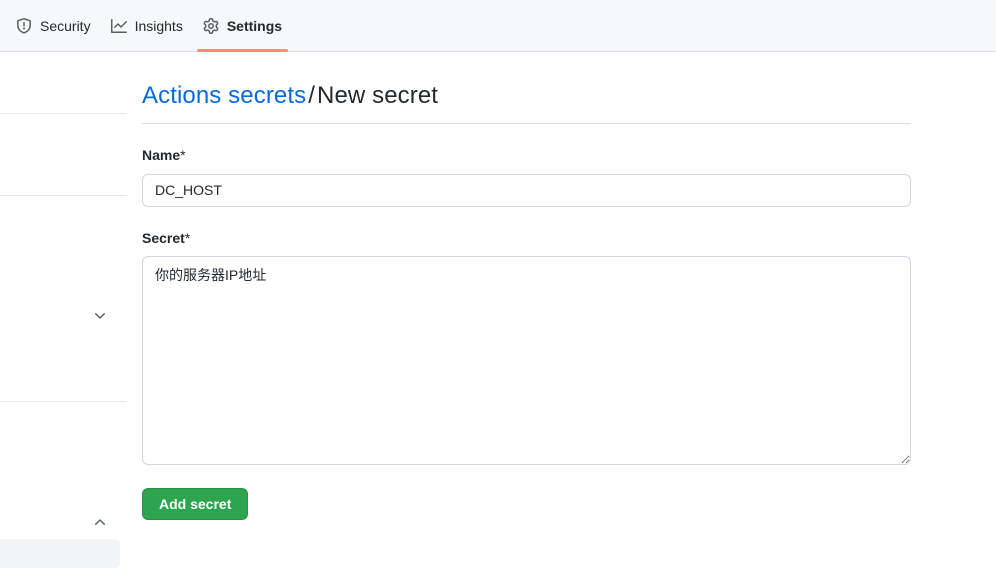 The image size is (996, 579). What do you see at coordinates (60, 553) in the screenshot?
I see `sidebar-item-selected` at bounding box center [60, 553].